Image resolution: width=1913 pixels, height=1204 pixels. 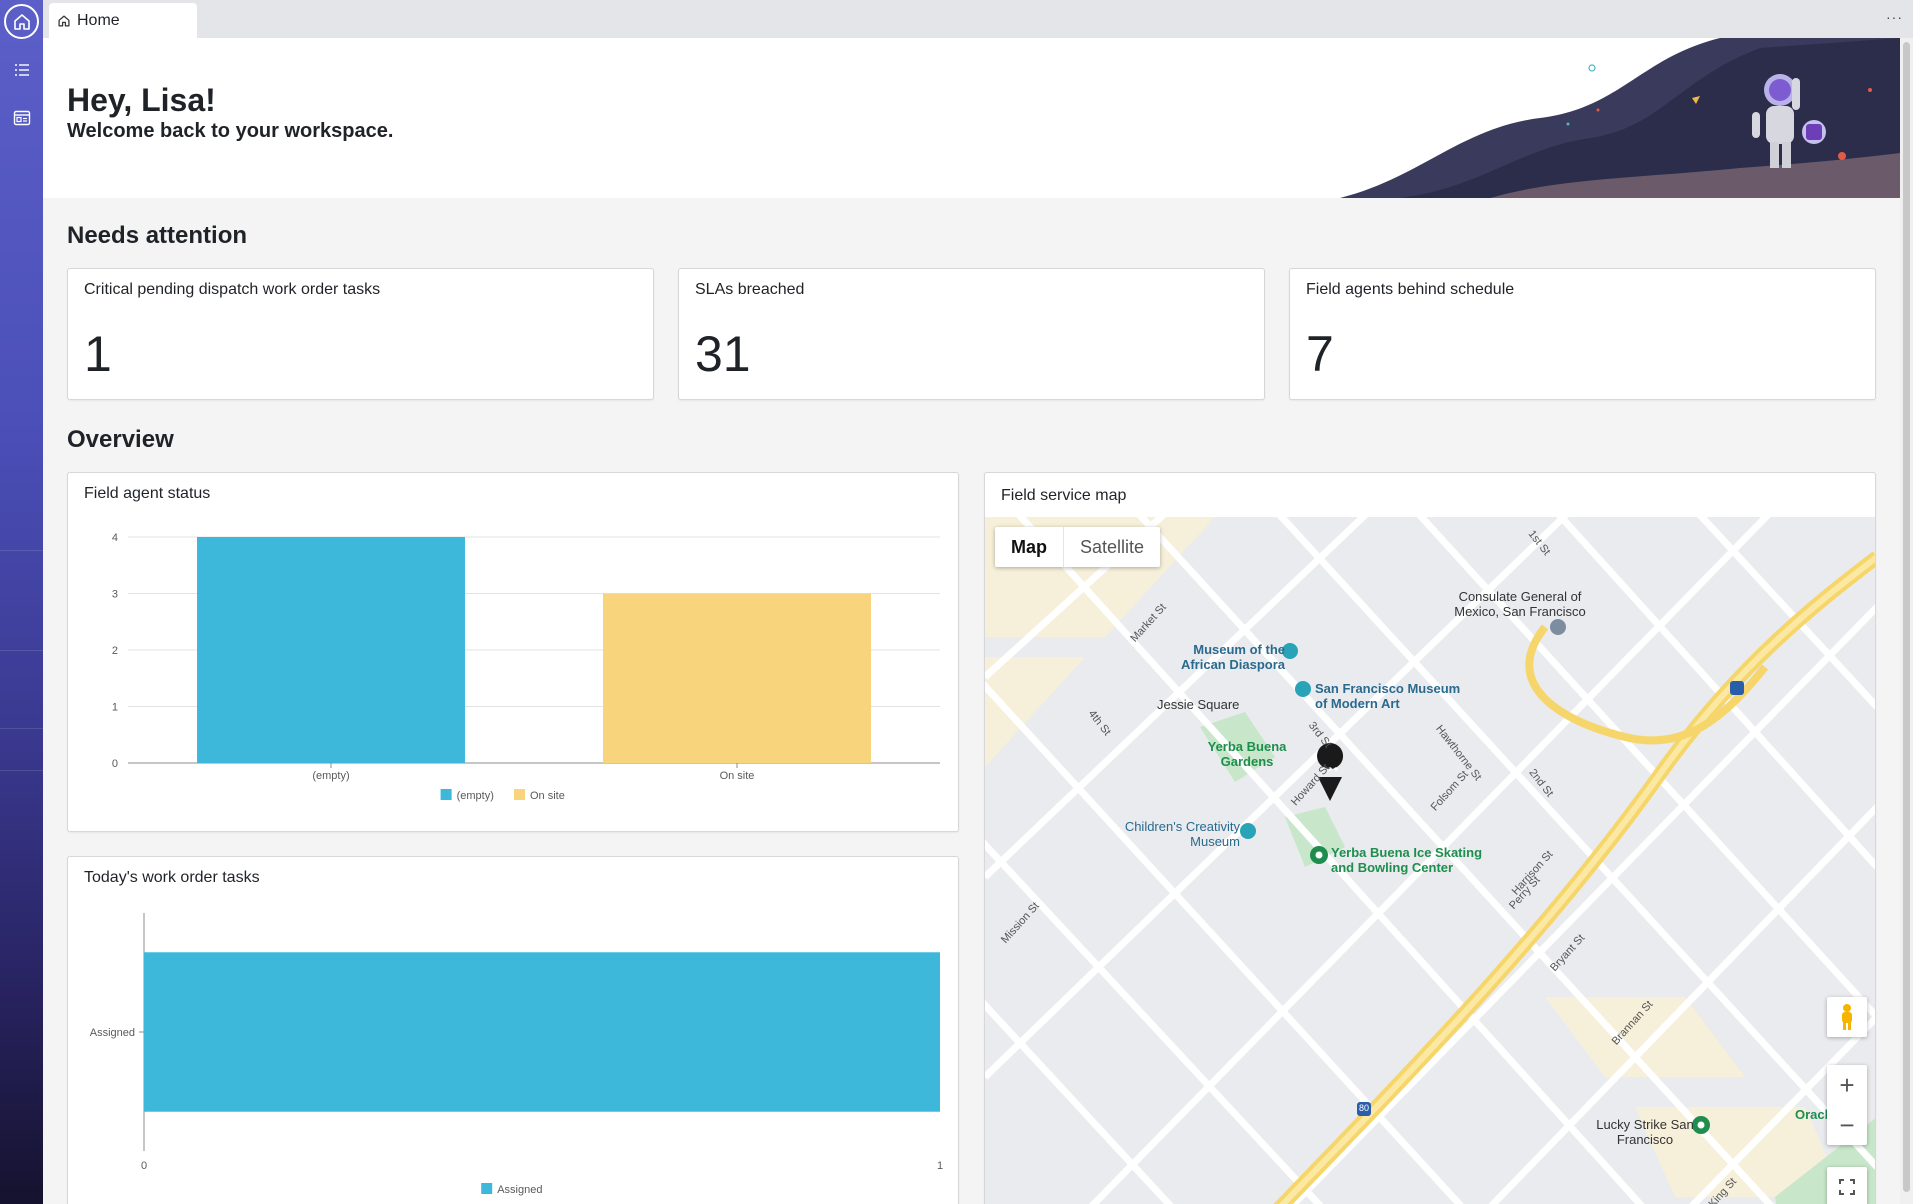 I want to click on y-tick-label: 0, so click(x=115, y=764).